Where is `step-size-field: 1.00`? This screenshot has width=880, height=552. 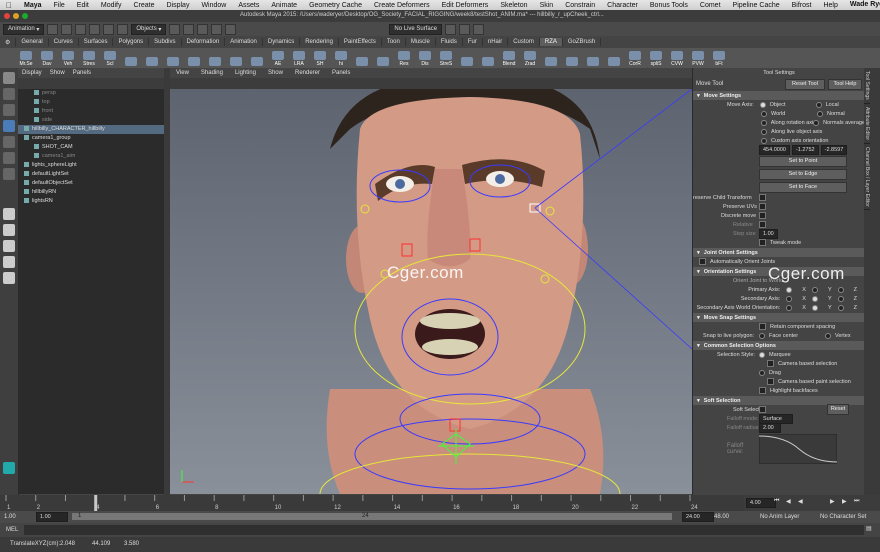
step-size-field: 1.00 is located at coordinates (768, 233).